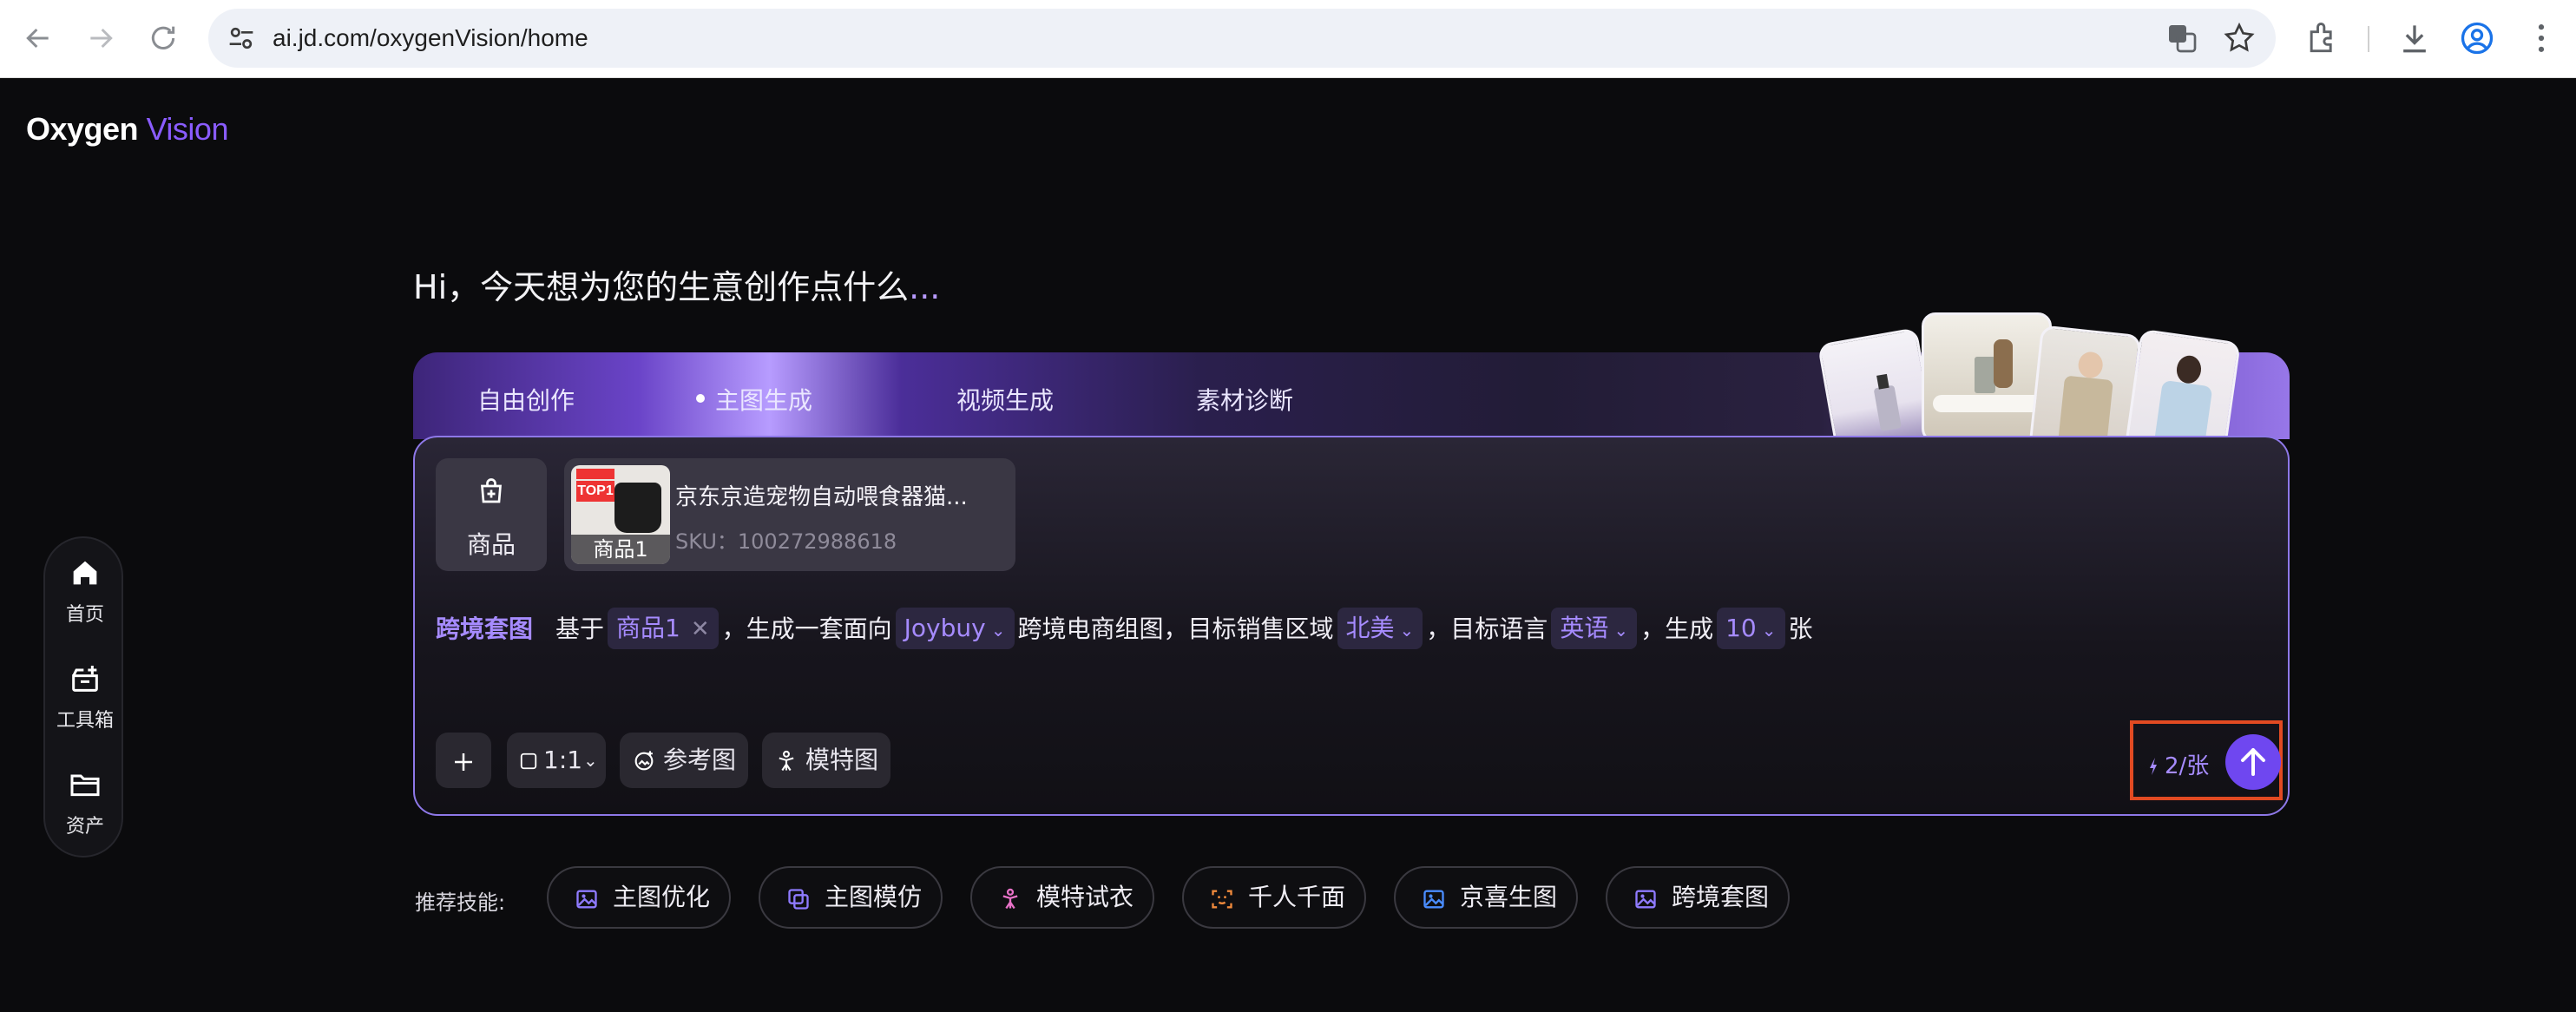  I want to click on product-thumb-badge, so click(595, 474).